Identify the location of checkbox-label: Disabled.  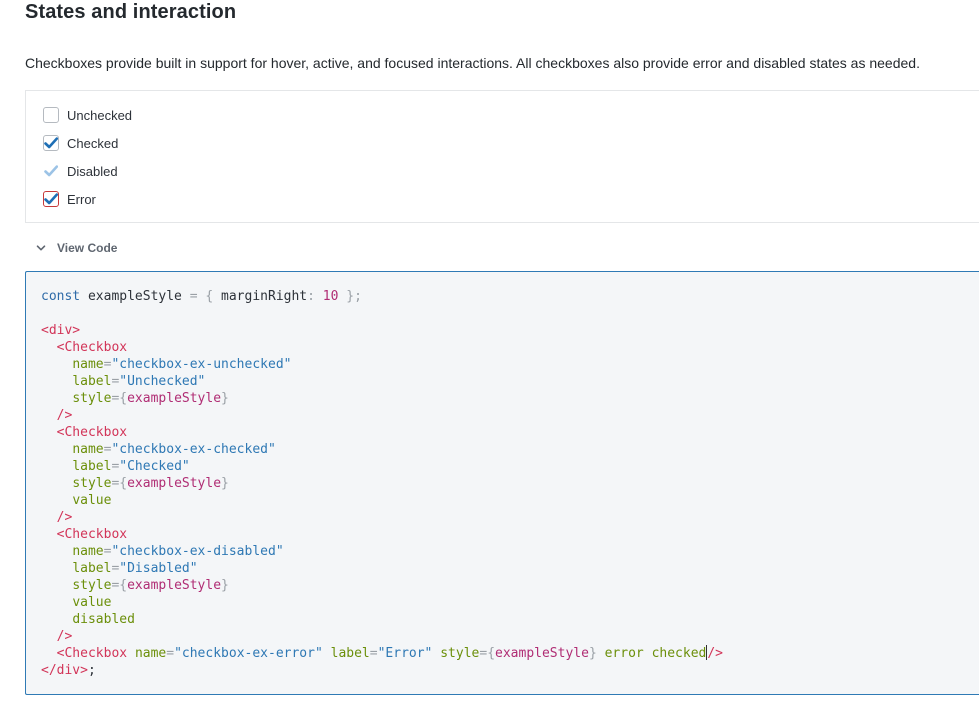
(92, 171).